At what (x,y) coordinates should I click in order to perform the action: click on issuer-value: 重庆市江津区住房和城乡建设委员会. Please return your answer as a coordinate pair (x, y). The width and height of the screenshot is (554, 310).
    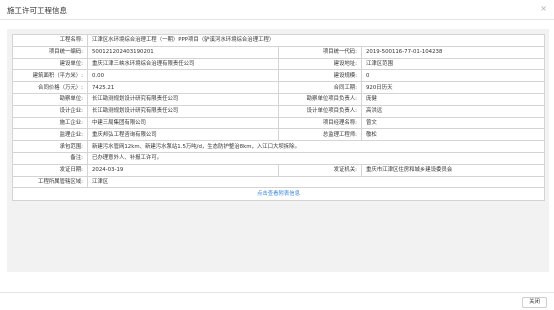
    Looking at the image, I should click on (453, 170).